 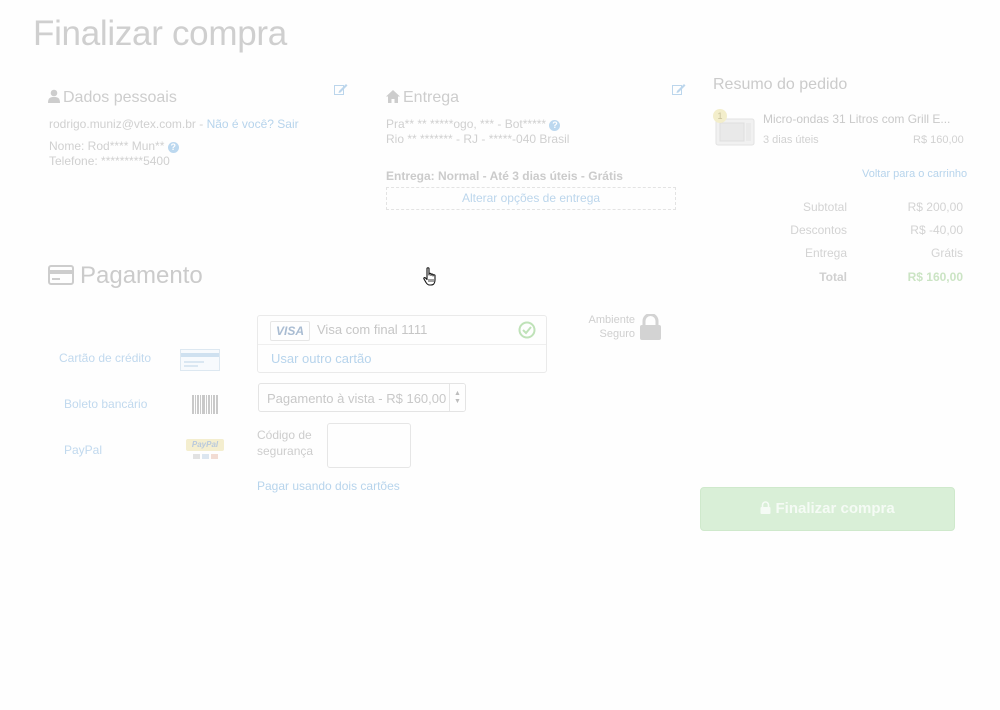 What do you see at coordinates (107, 146) in the screenshot?
I see `personal-name: Nome: Rod**** Mun**` at bounding box center [107, 146].